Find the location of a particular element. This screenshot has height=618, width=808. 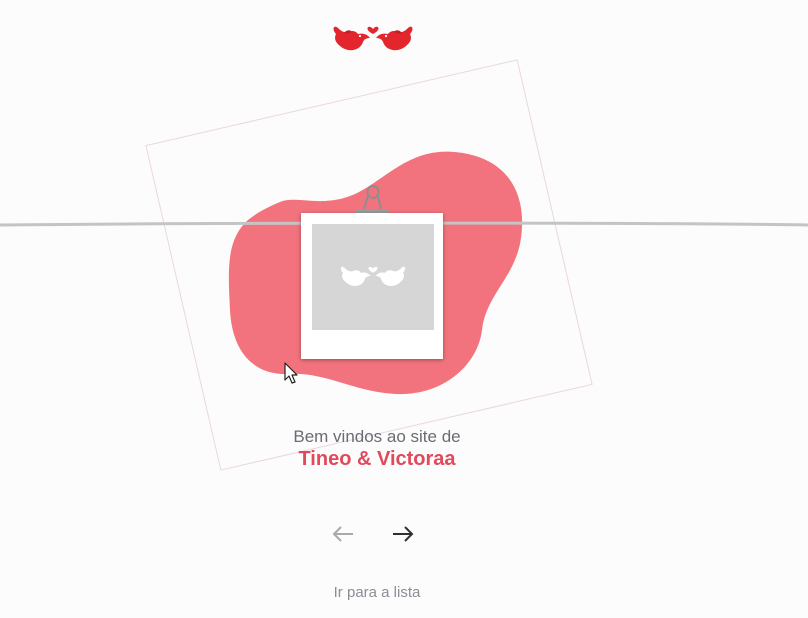

arrow-left-icon is located at coordinates (342, 534).